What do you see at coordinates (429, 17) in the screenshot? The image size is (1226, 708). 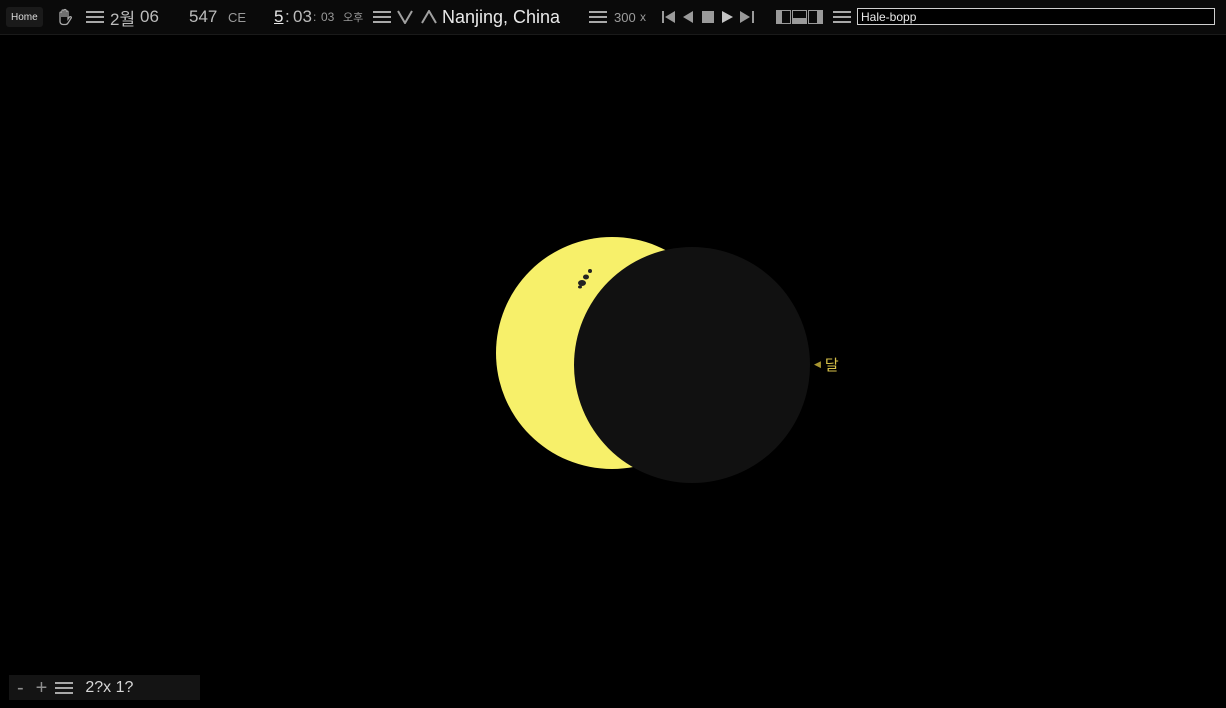 I see `chevron-up-icon` at bounding box center [429, 17].